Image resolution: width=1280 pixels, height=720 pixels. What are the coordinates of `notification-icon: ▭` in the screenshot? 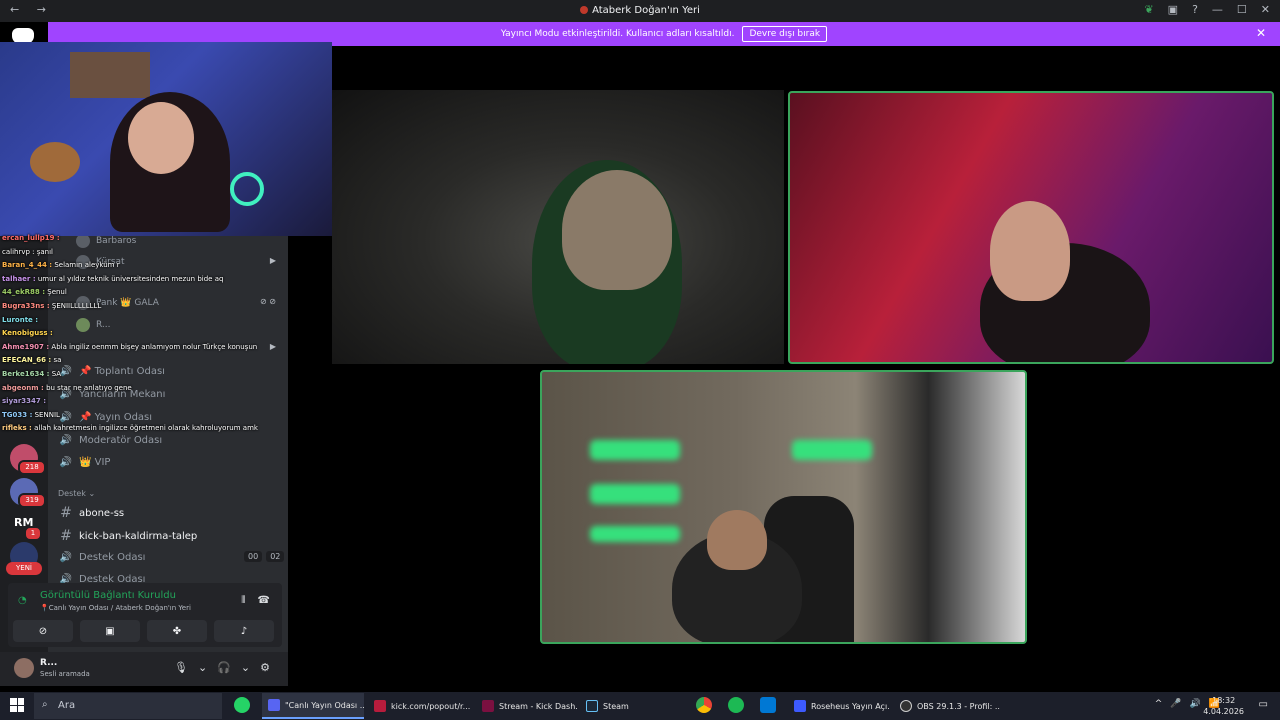 It's located at (1263, 704).